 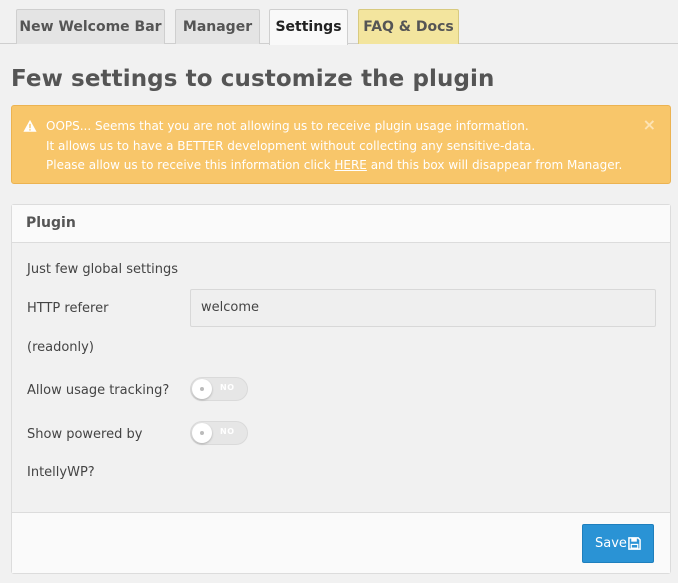 I want to click on powered-by-label: Show powered by, so click(x=85, y=434).